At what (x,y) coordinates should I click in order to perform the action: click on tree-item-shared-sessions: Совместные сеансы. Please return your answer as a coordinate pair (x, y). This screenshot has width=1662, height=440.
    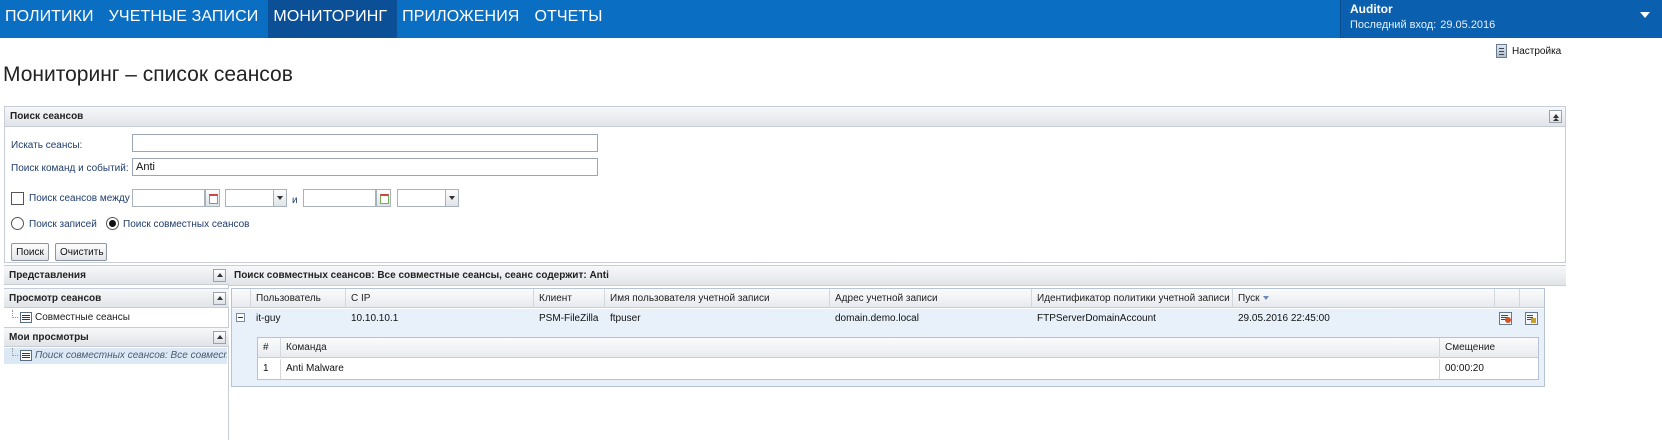
    Looking at the image, I should click on (115, 318).